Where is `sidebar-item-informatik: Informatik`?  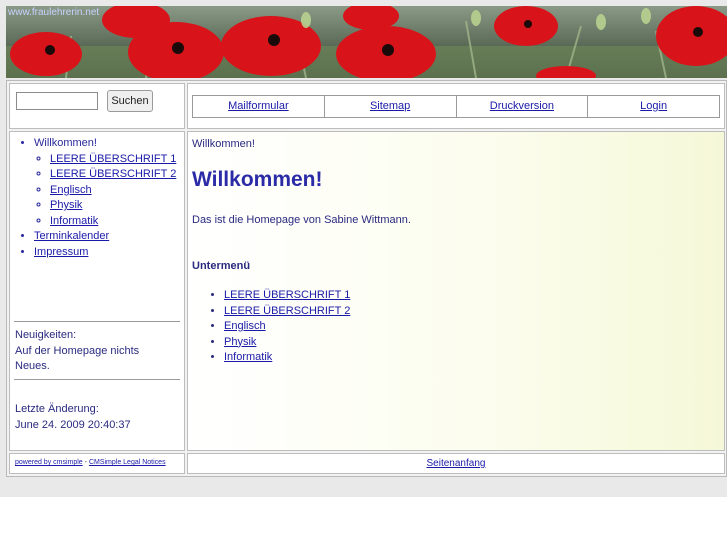
sidebar-item-informatik: Informatik is located at coordinates (74, 221).